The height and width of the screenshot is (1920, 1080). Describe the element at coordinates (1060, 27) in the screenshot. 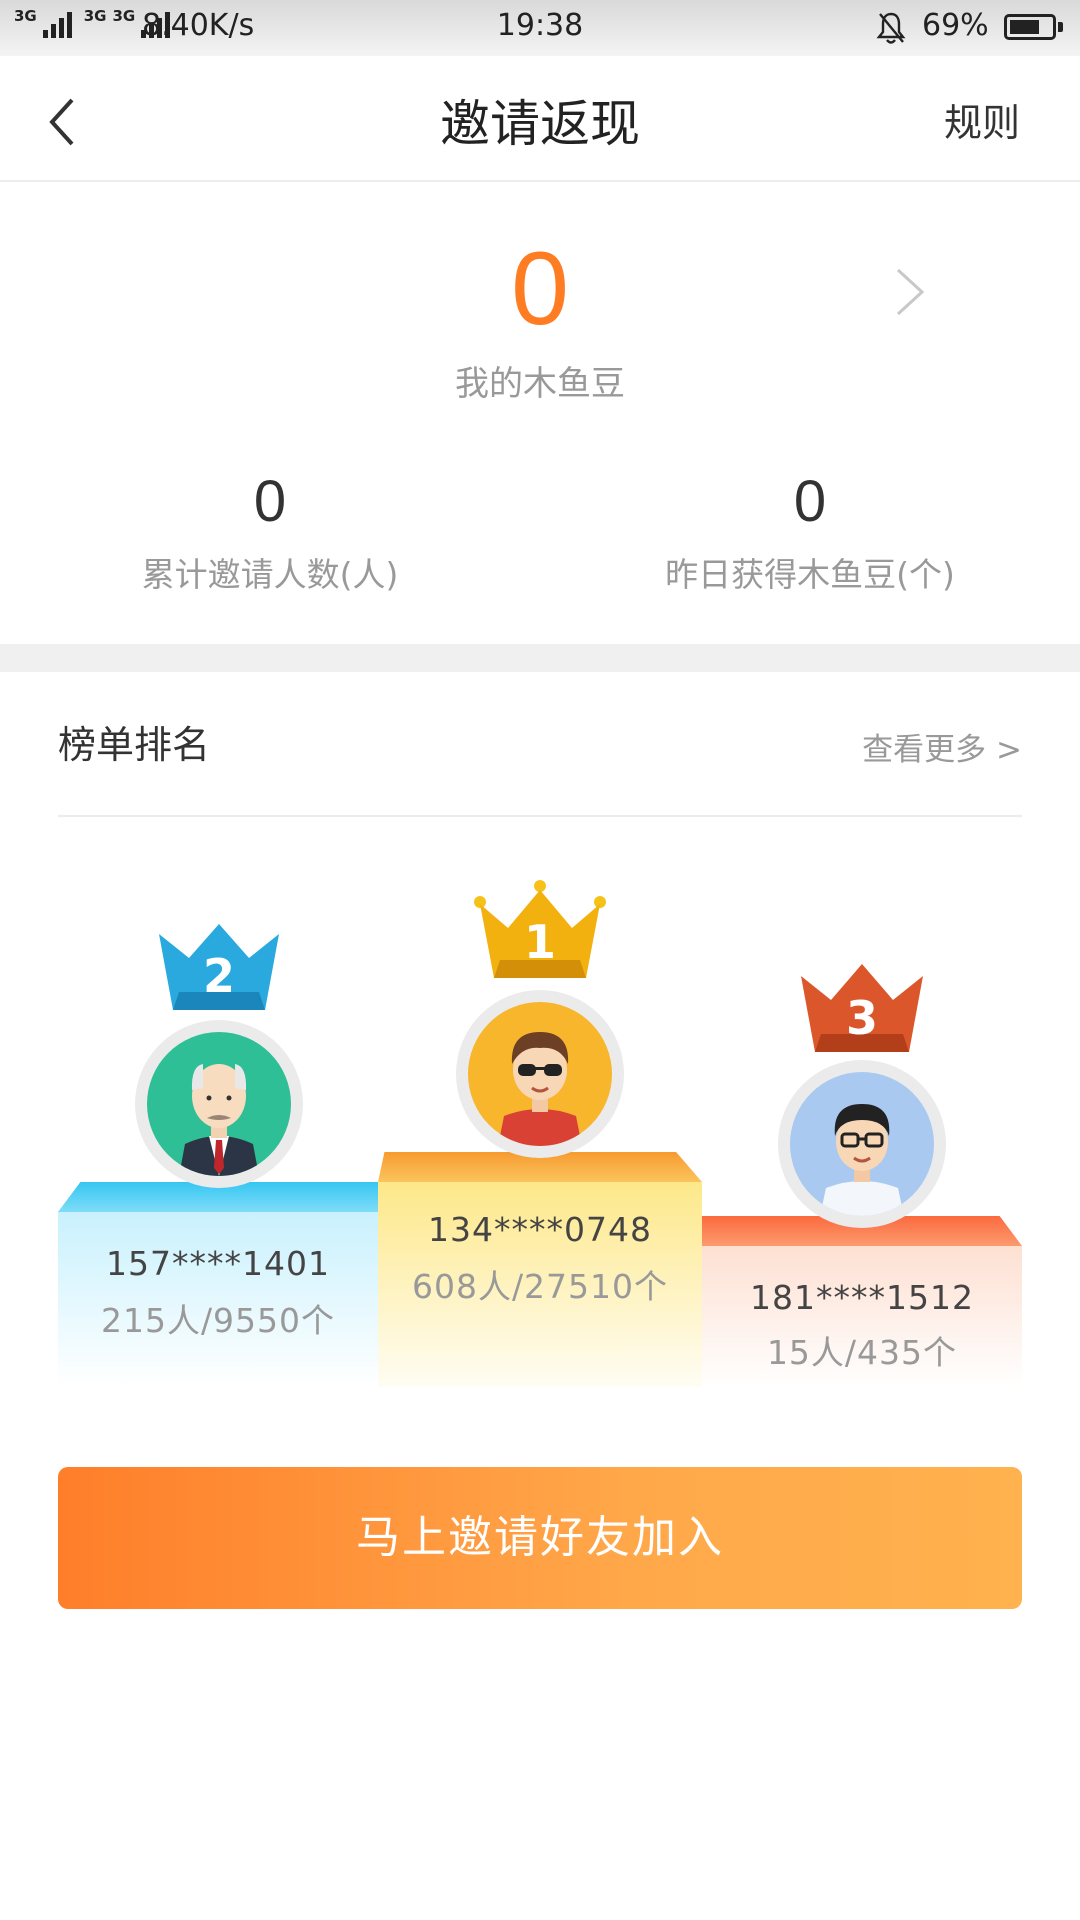

I see `battery-tip` at that location.